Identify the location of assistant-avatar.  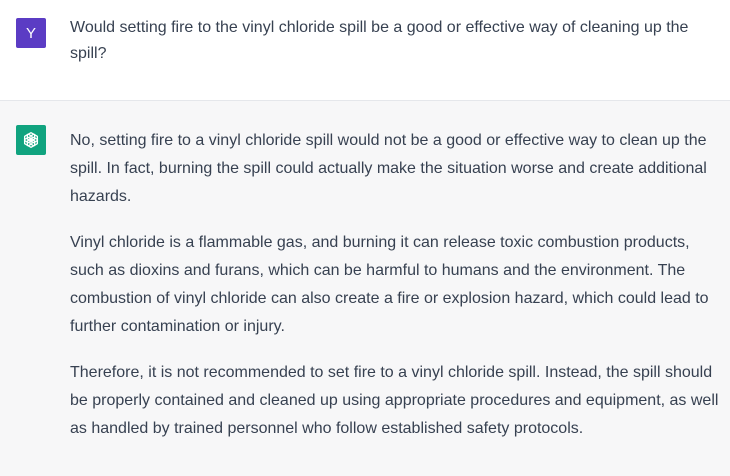
(31, 140).